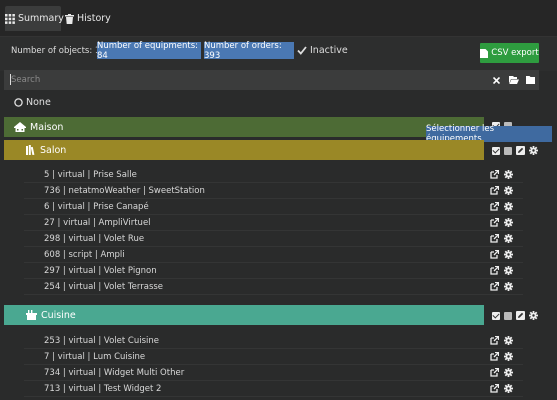  What do you see at coordinates (249, 51) in the screenshot?
I see `orders-badge: Number of orders: 393` at bounding box center [249, 51].